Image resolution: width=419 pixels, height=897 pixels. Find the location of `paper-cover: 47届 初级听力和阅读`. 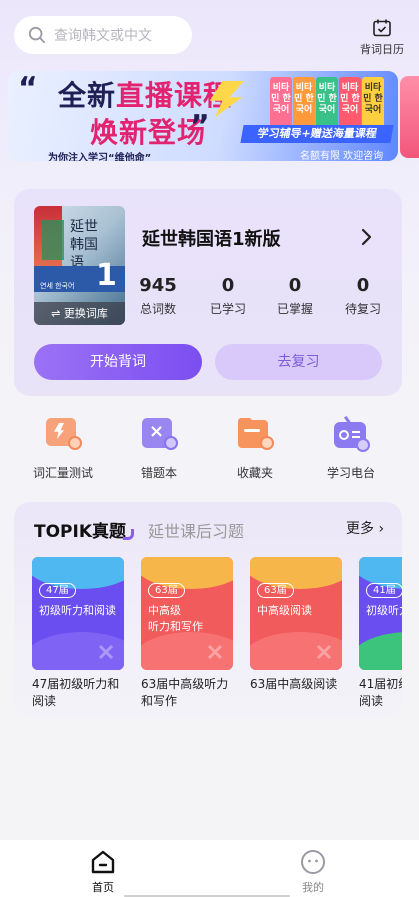

paper-cover: 47届 初级听力和阅读 is located at coordinates (78, 613).